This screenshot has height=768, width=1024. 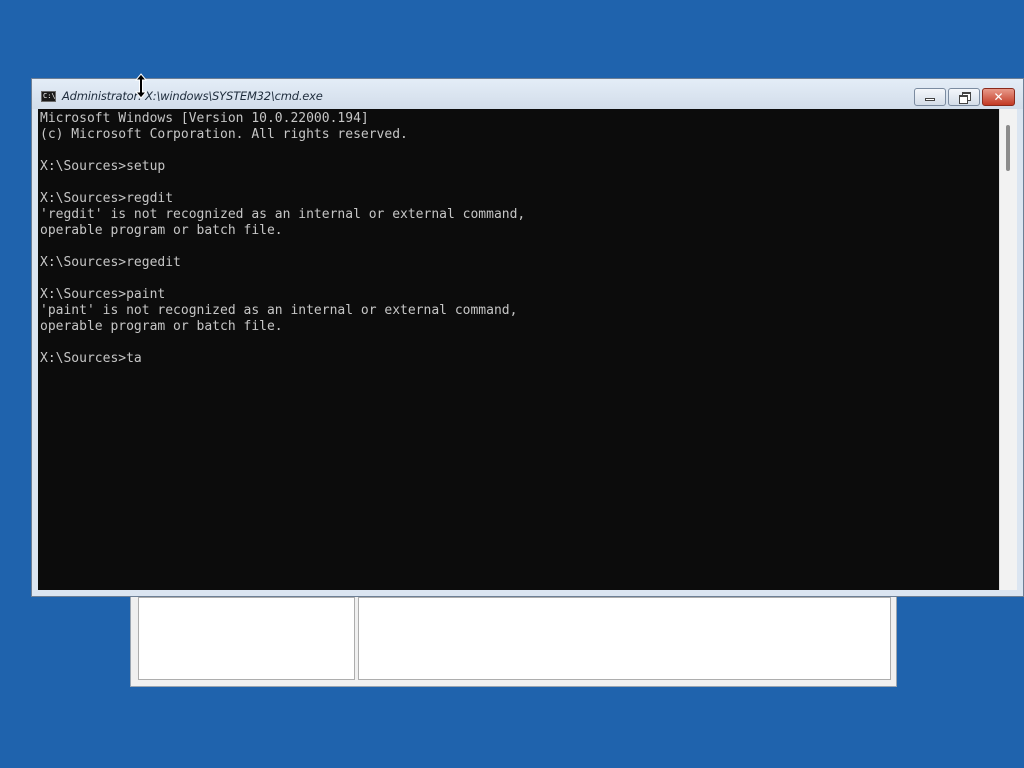 What do you see at coordinates (103, 294) in the screenshot?
I see `console-line: X:\Sources>paint` at bounding box center [103, 294].